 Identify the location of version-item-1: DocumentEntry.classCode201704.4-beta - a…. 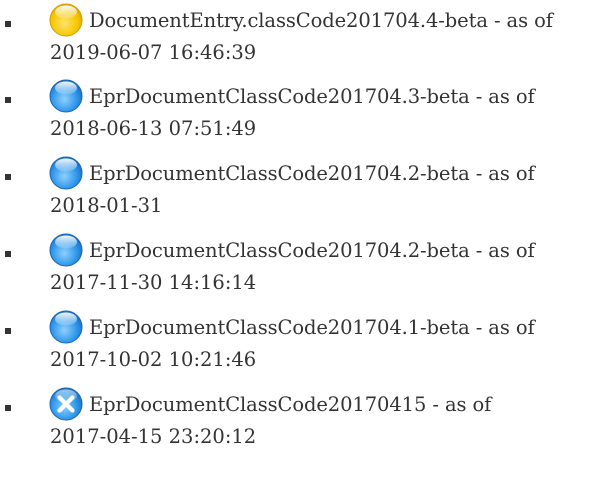
(295, 35).